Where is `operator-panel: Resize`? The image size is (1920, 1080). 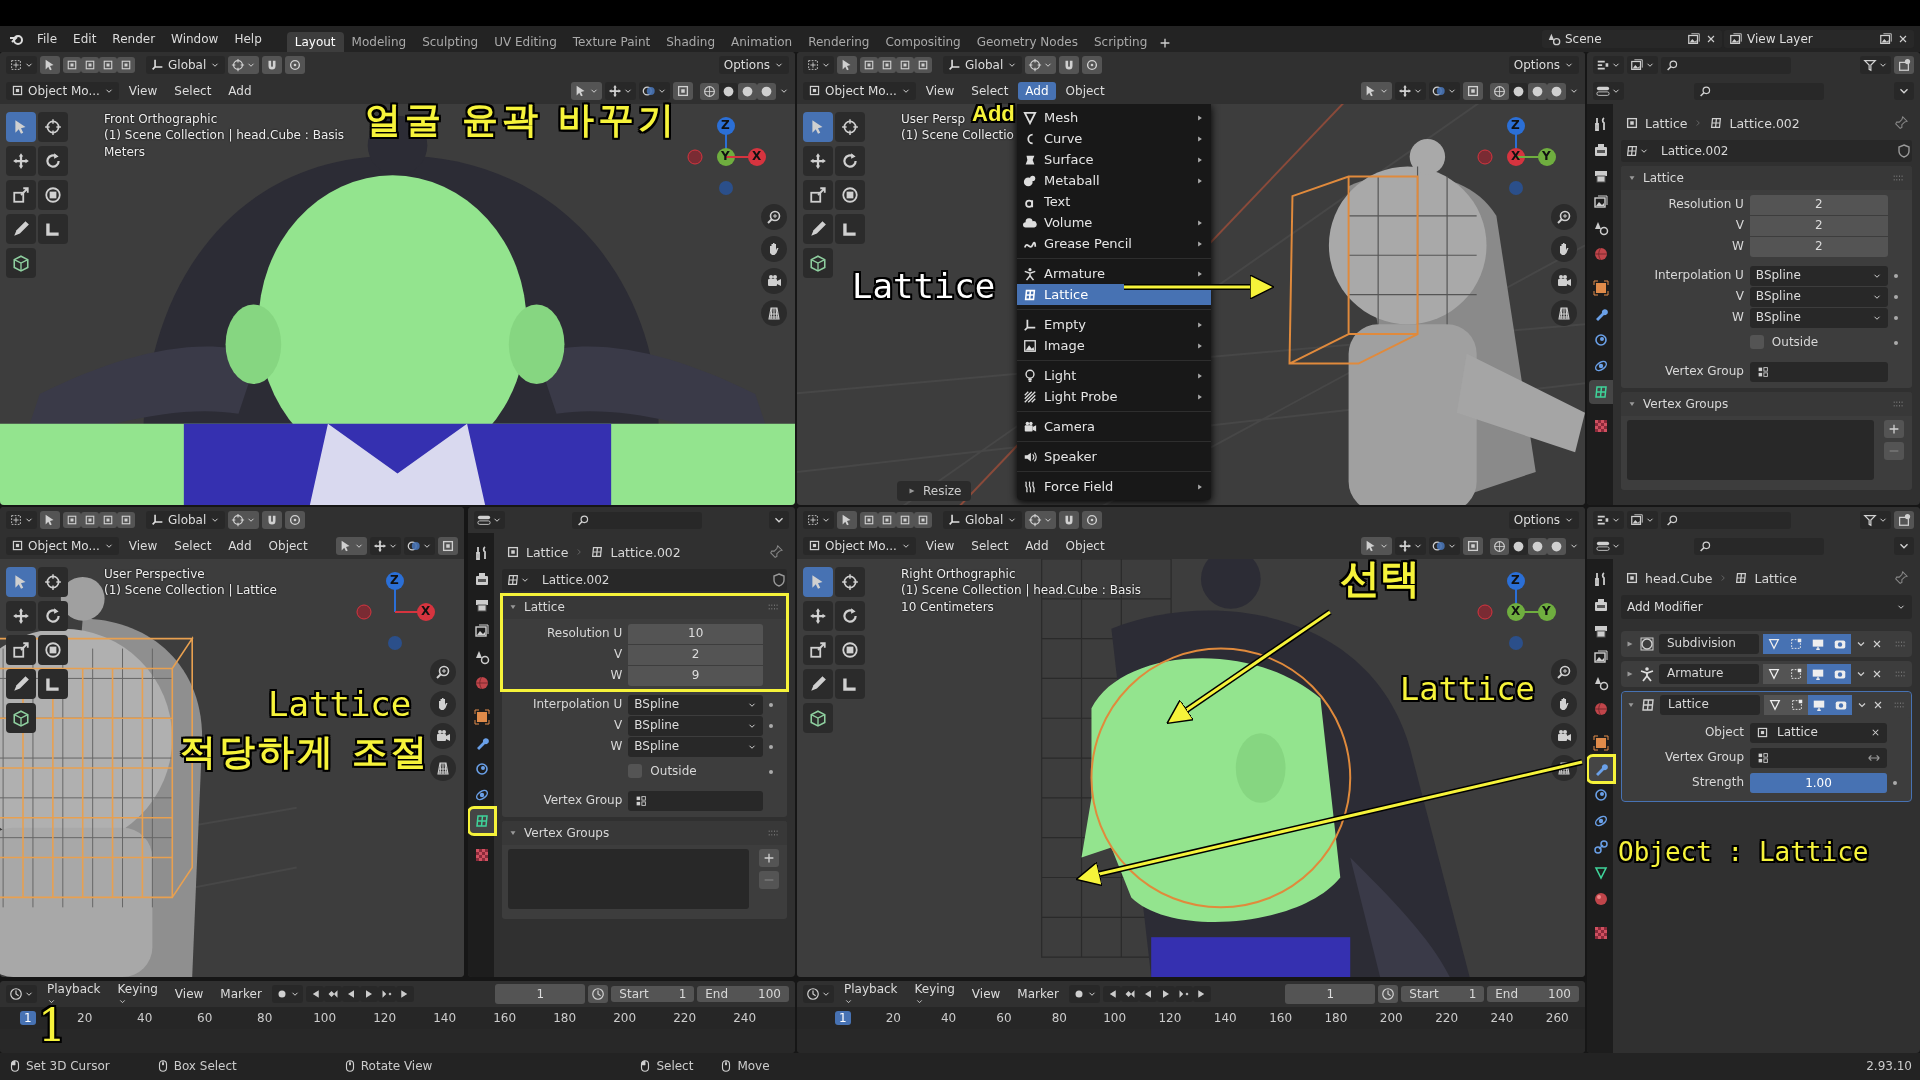 operator-panel: Resize is located at coordinates (934, 490).